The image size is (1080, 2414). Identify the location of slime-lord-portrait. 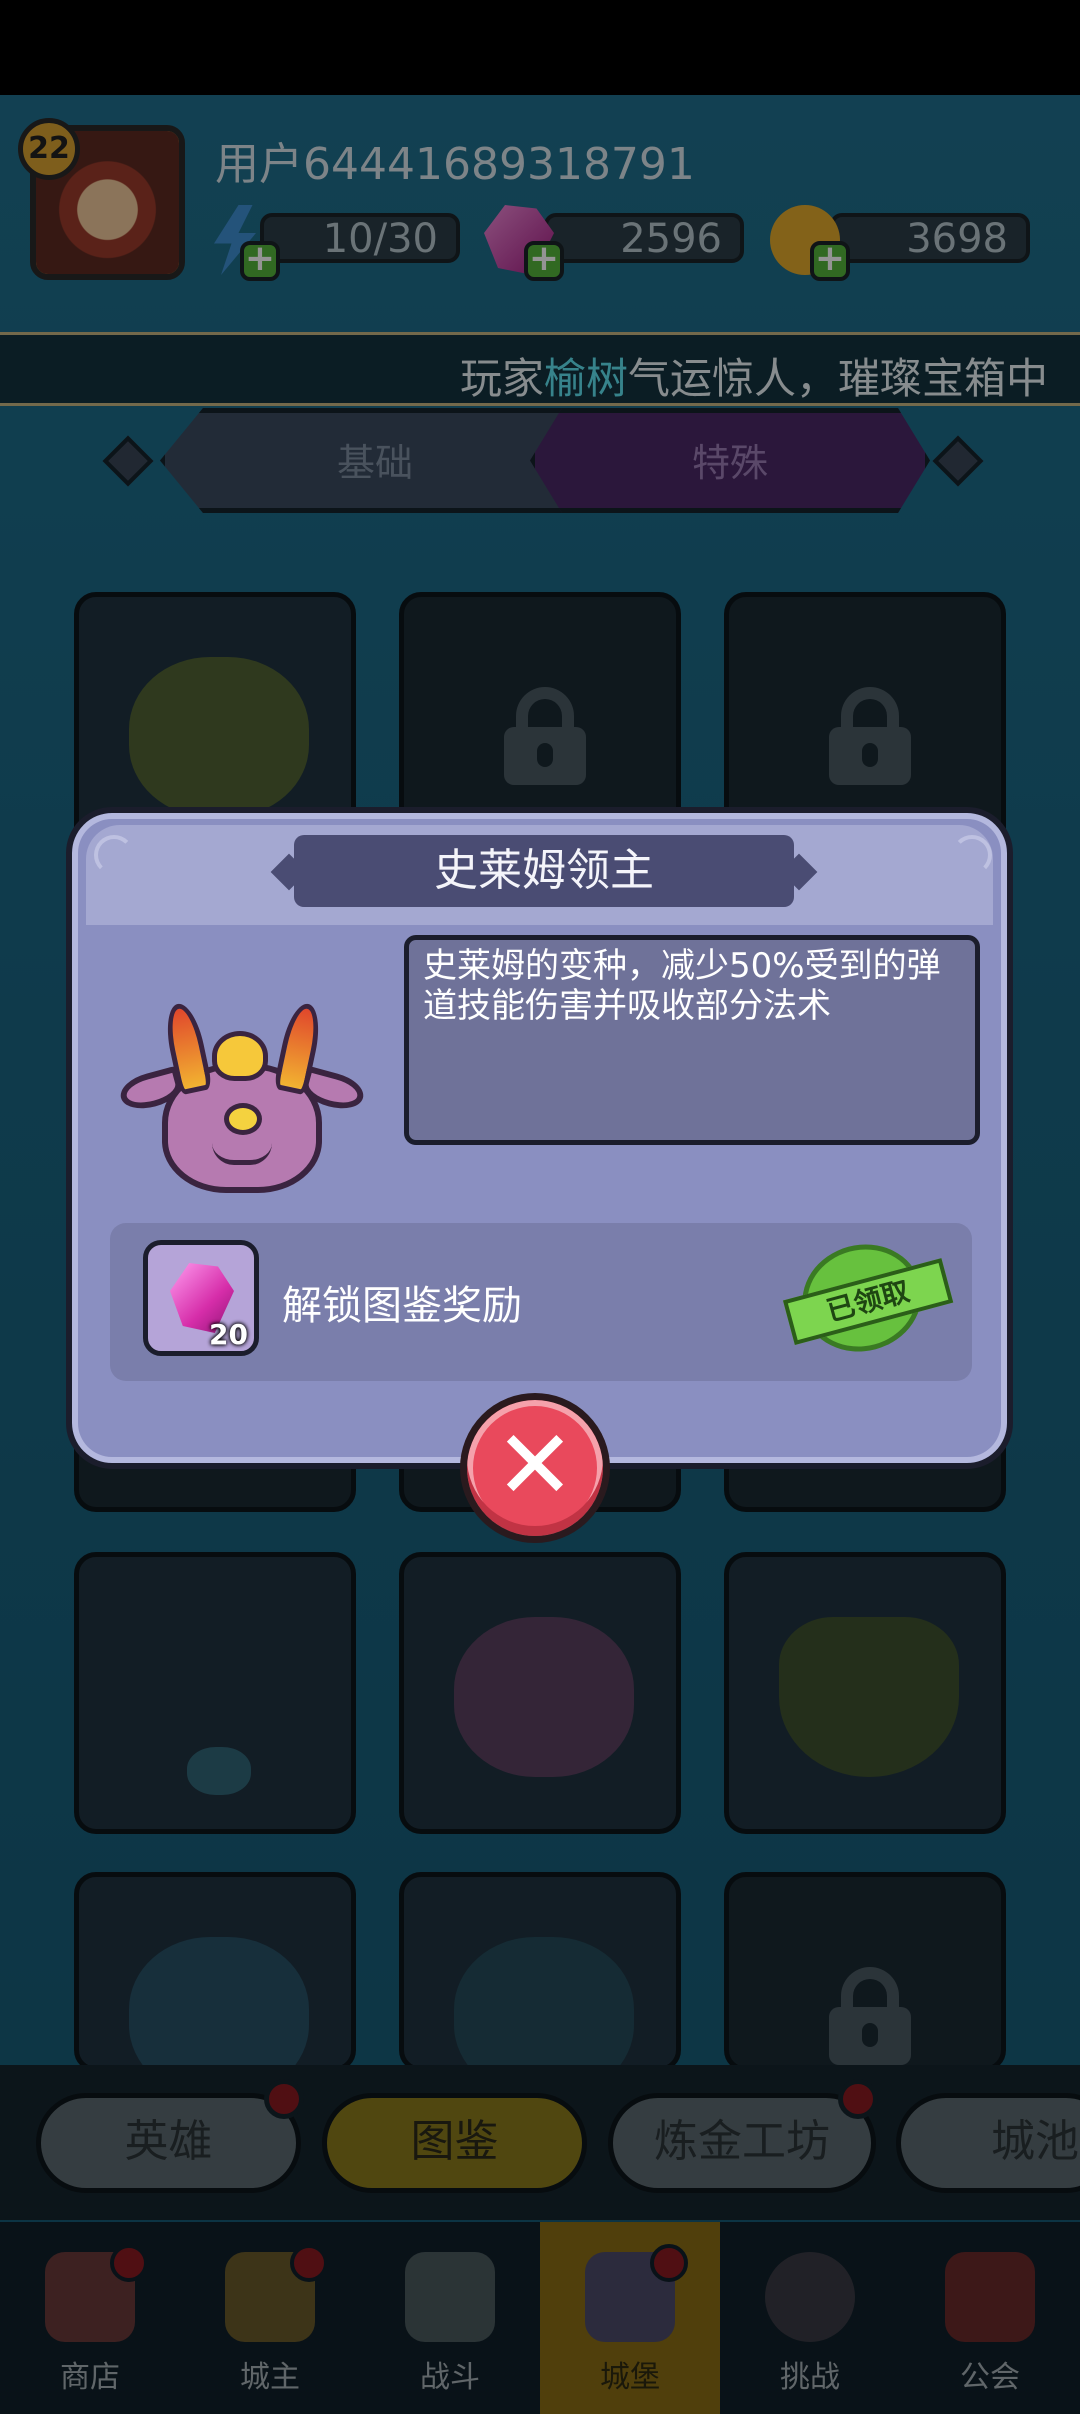
(242, 1101).